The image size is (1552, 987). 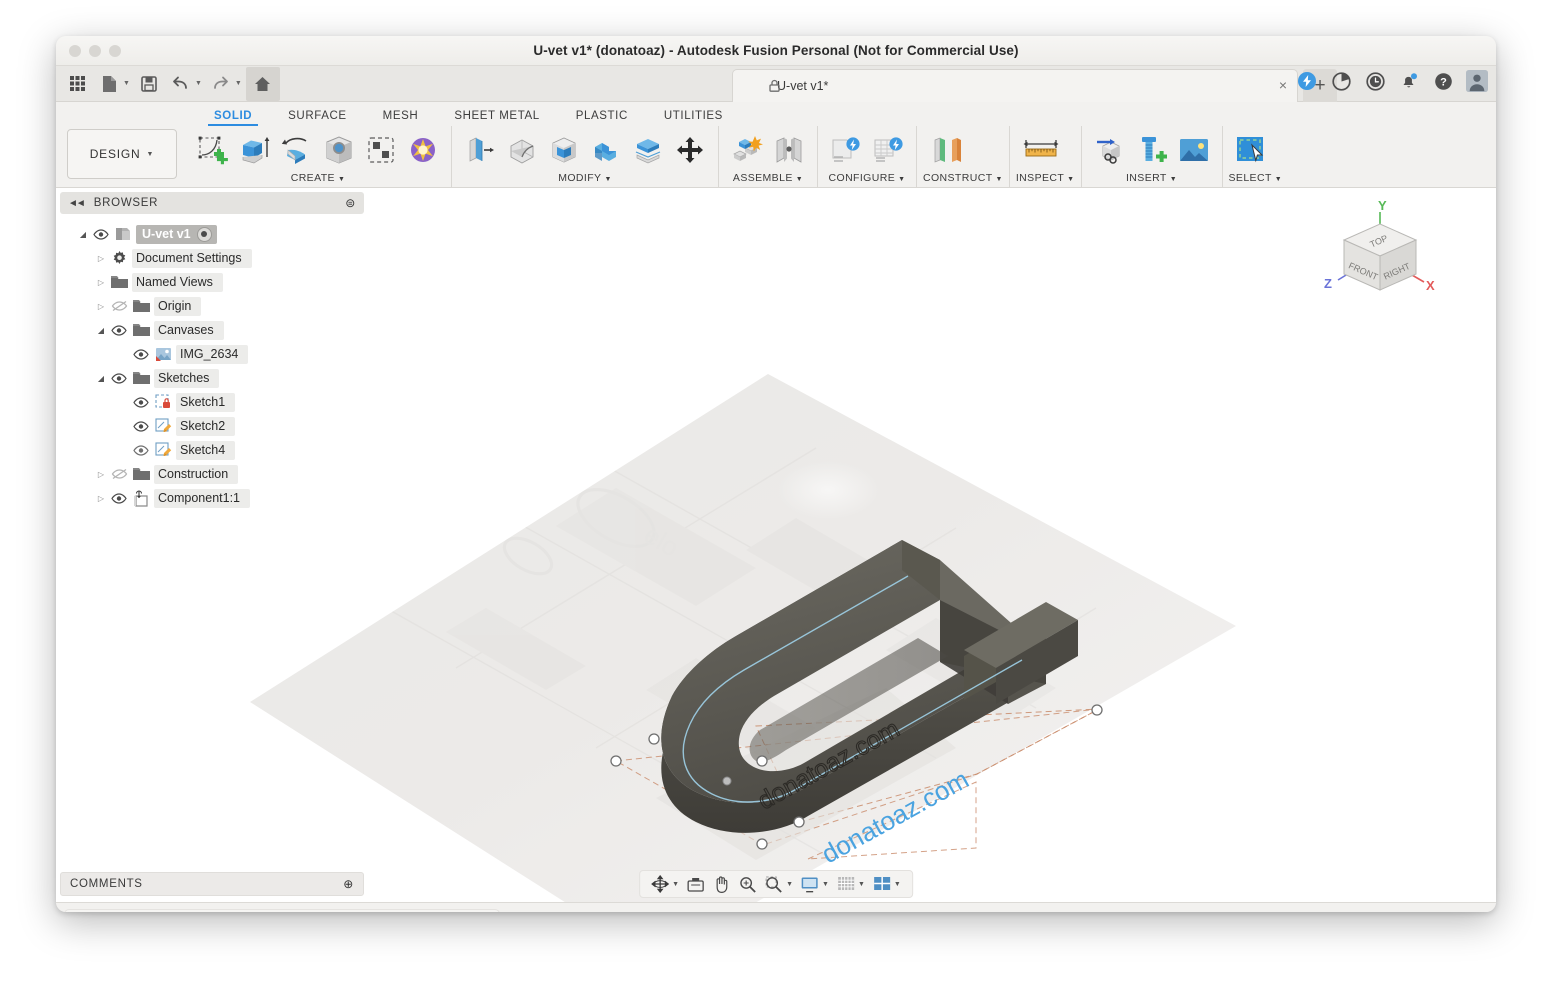 I want to click on undo-dropdown-caret: ▼, so click(x=198, y=83).